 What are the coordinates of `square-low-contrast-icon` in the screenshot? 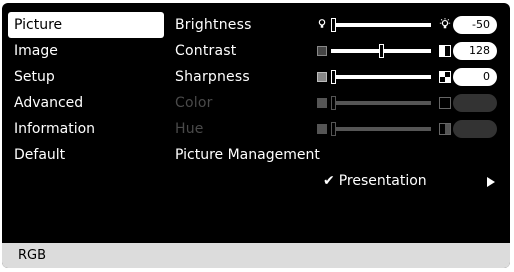 It's located at (322, 51).